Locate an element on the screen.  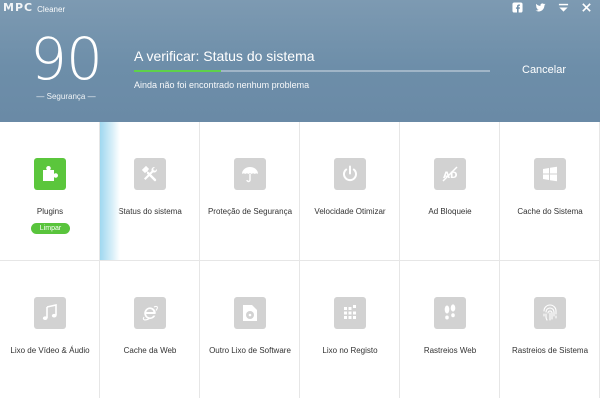
tile-label: Outro Lixo de Software is located at coordinates (250, 350).